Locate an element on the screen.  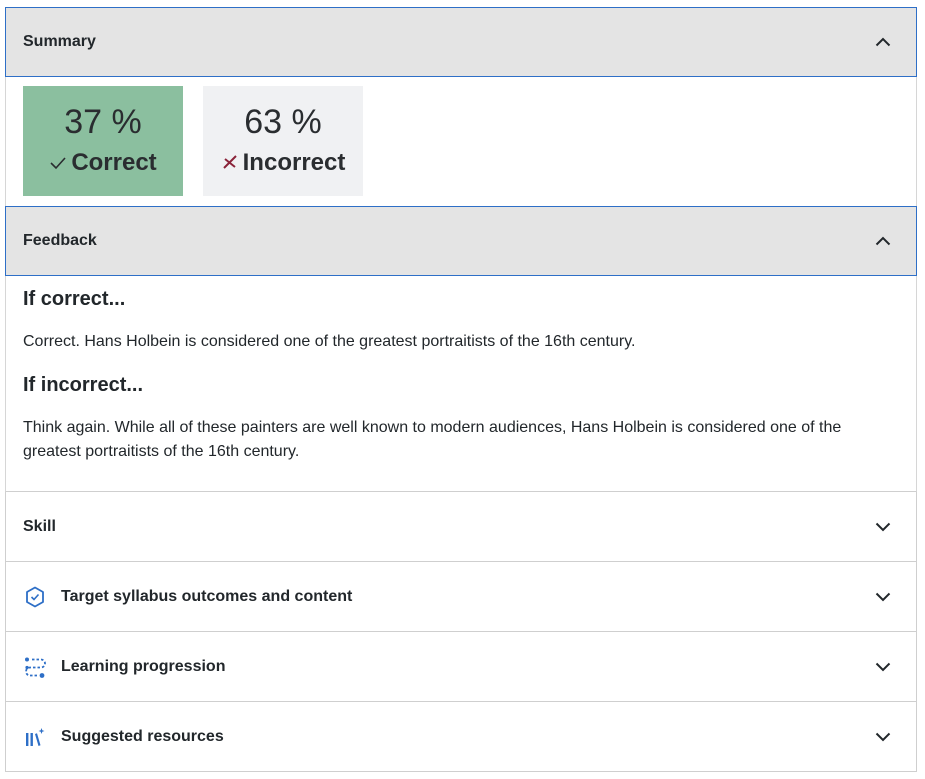
correct-stat: 37 % Correct is located at coordinates (103, 141).